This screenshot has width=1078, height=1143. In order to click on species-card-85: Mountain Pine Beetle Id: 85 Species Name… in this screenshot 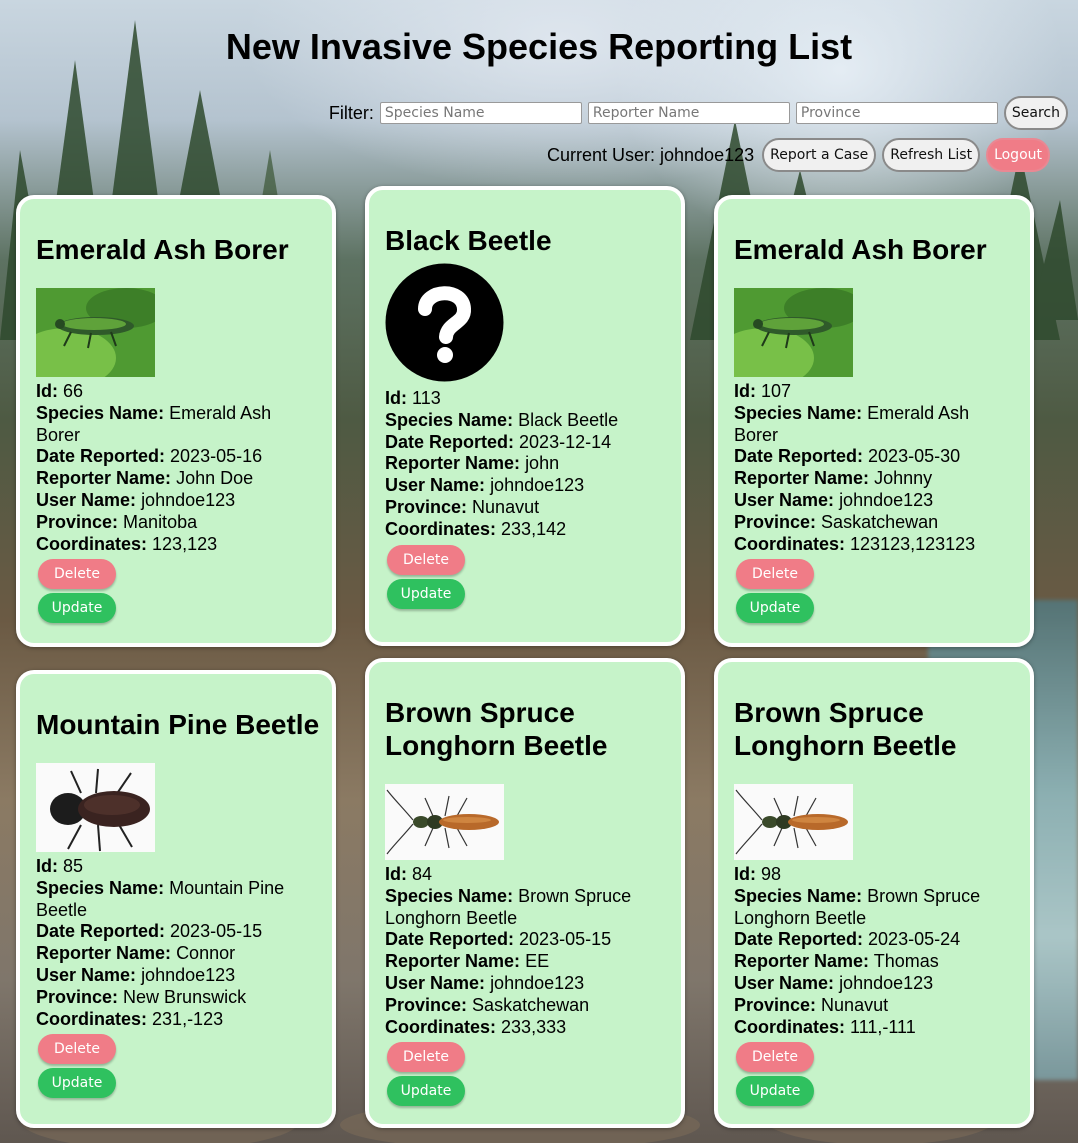, I will do `click(176, 899)`.